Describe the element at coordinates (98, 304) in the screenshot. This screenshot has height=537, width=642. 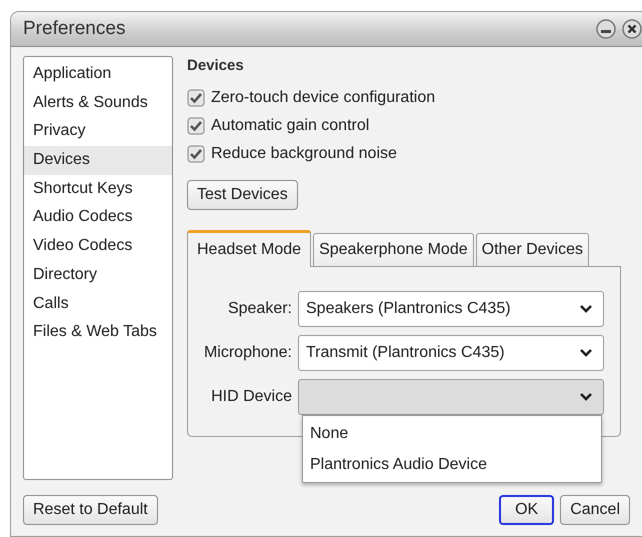
I see `sidebar-item: Calls` at that location.